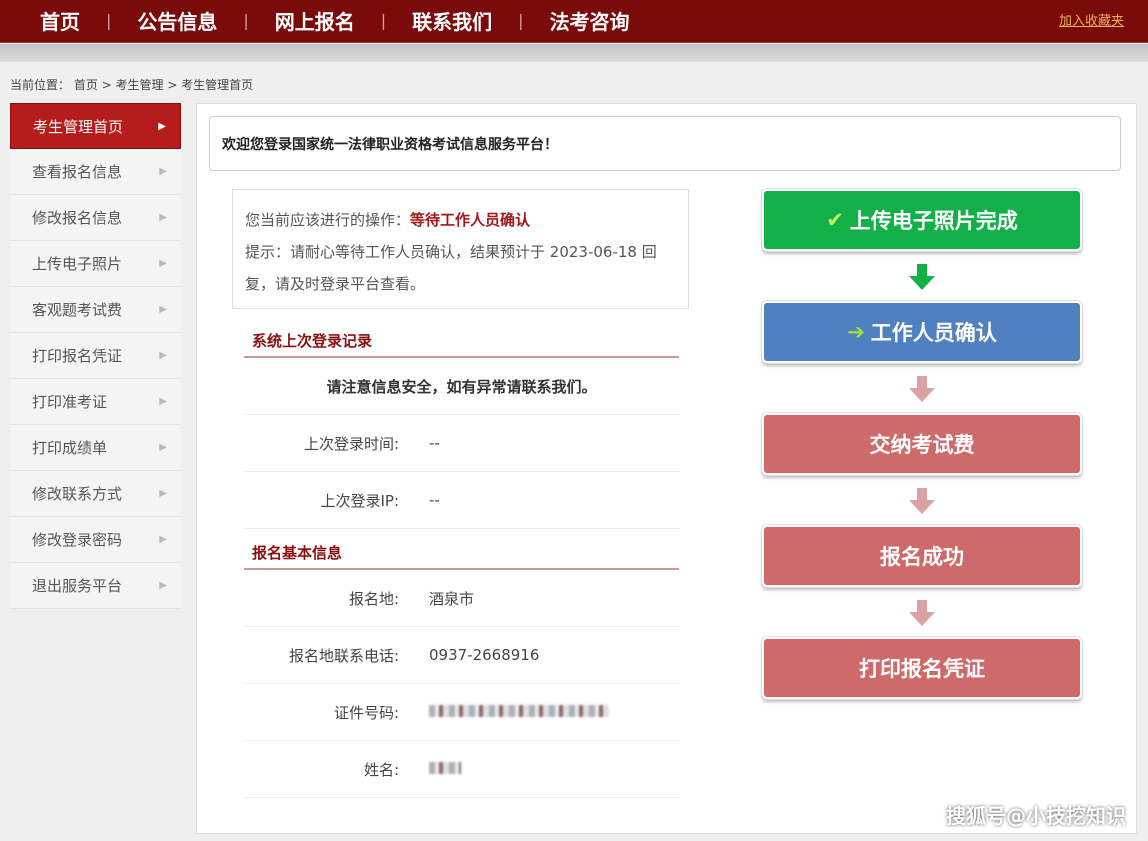  Describe the element at coordinates (70, 402) in the screenshot. I see `sidebar-item-label: 打印准考证` at that location.